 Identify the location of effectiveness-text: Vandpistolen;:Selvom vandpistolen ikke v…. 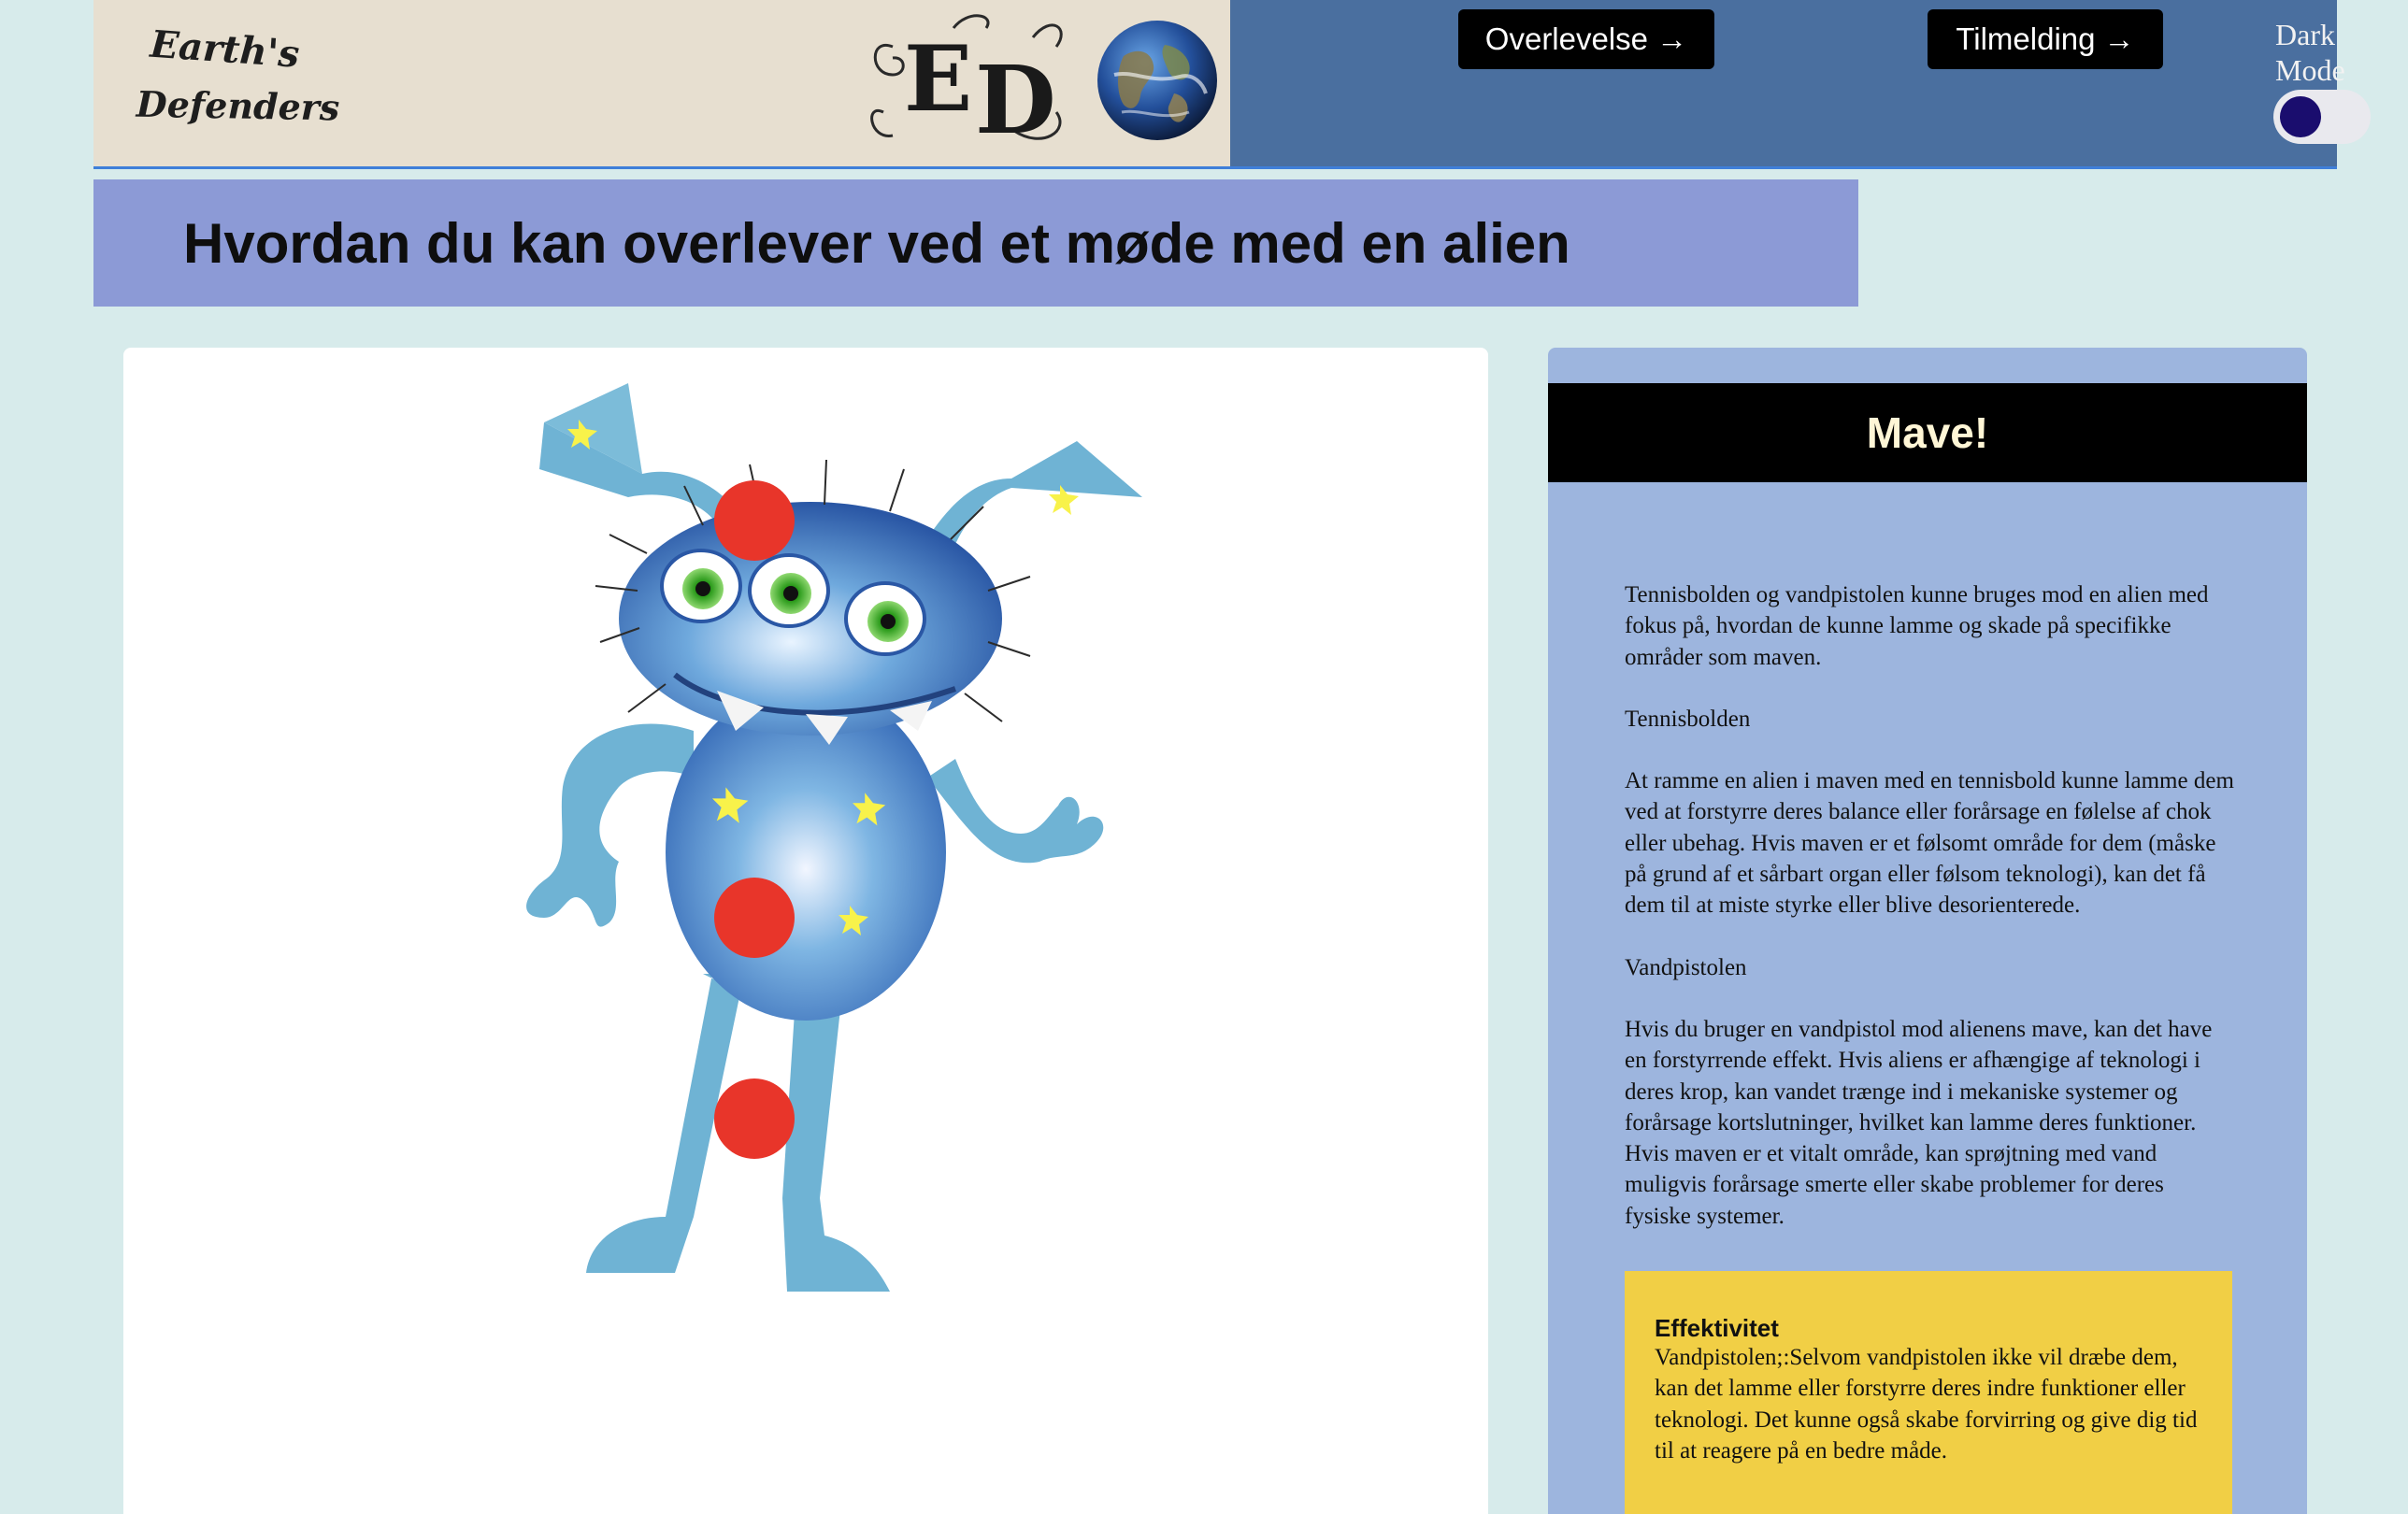
(1926, 1404).